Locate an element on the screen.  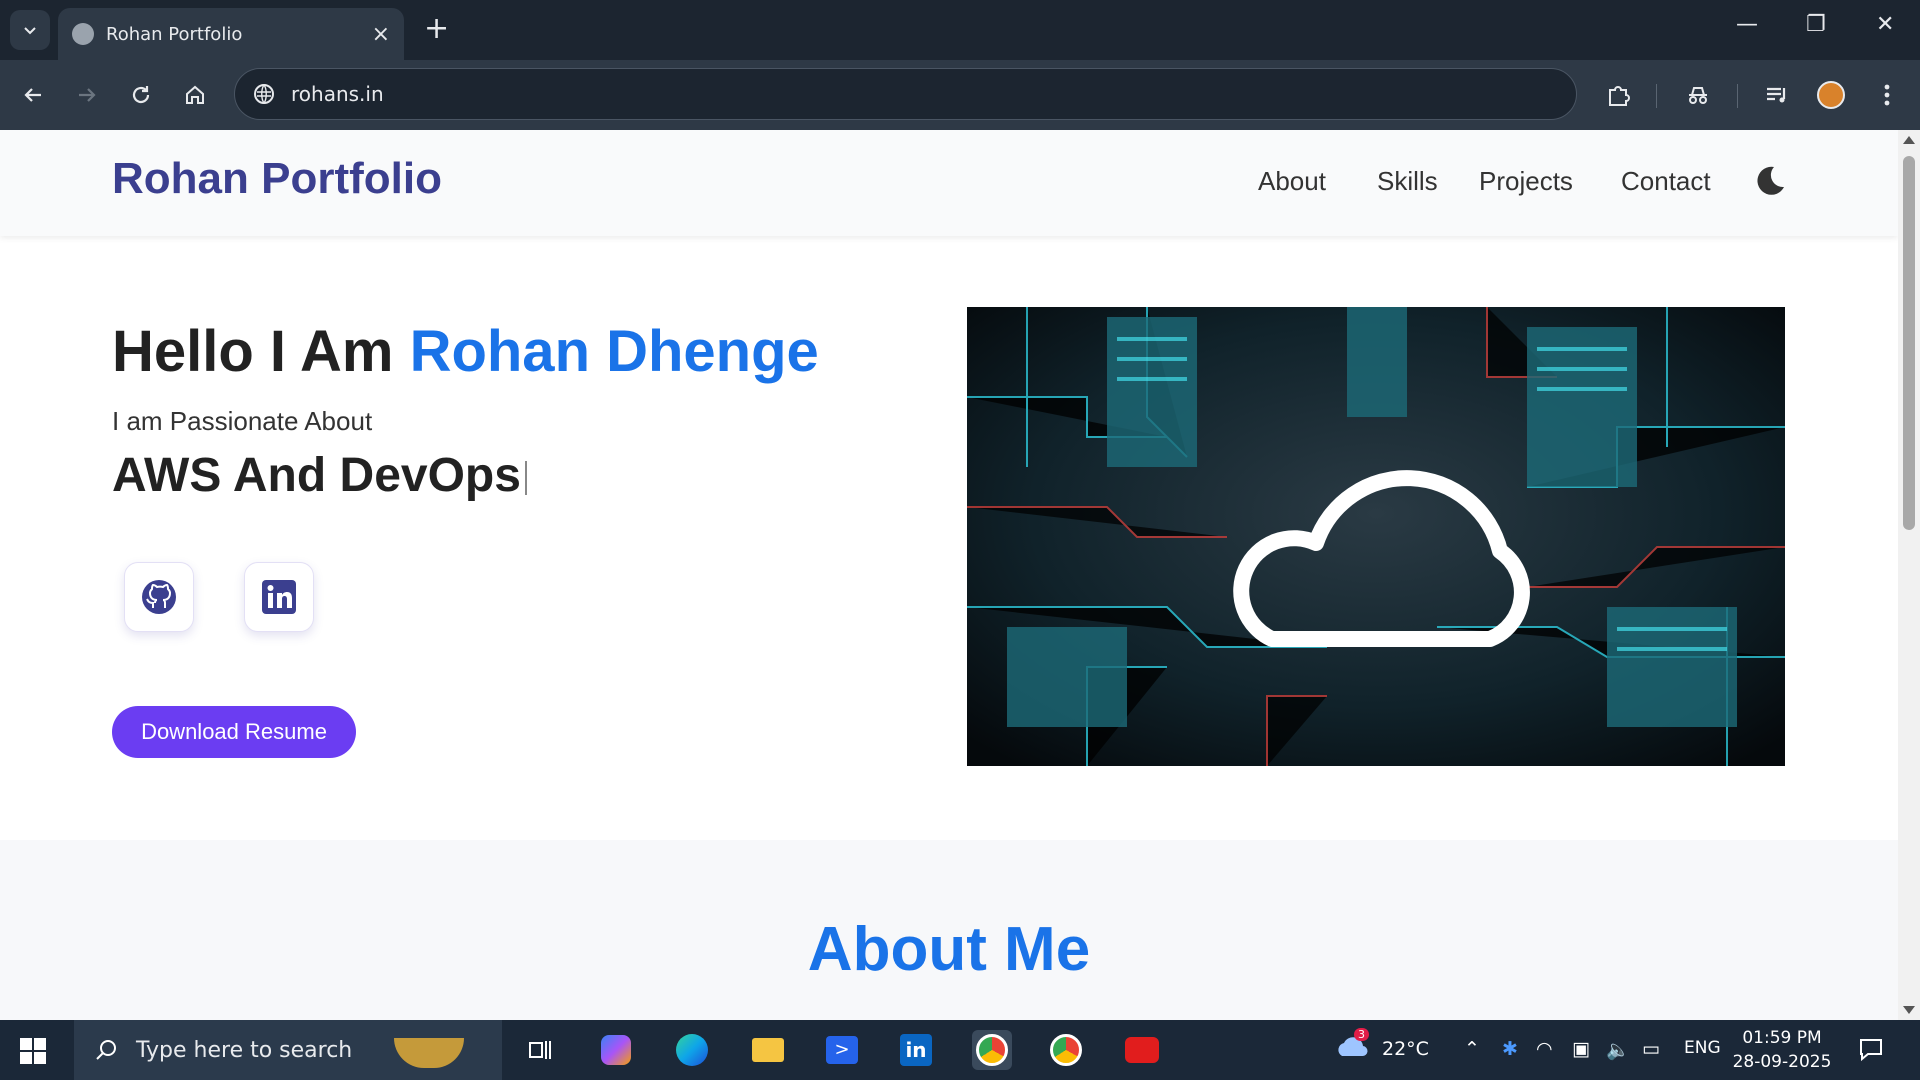
nav-contact-link: Contact is located at coordinates (1666, 181).